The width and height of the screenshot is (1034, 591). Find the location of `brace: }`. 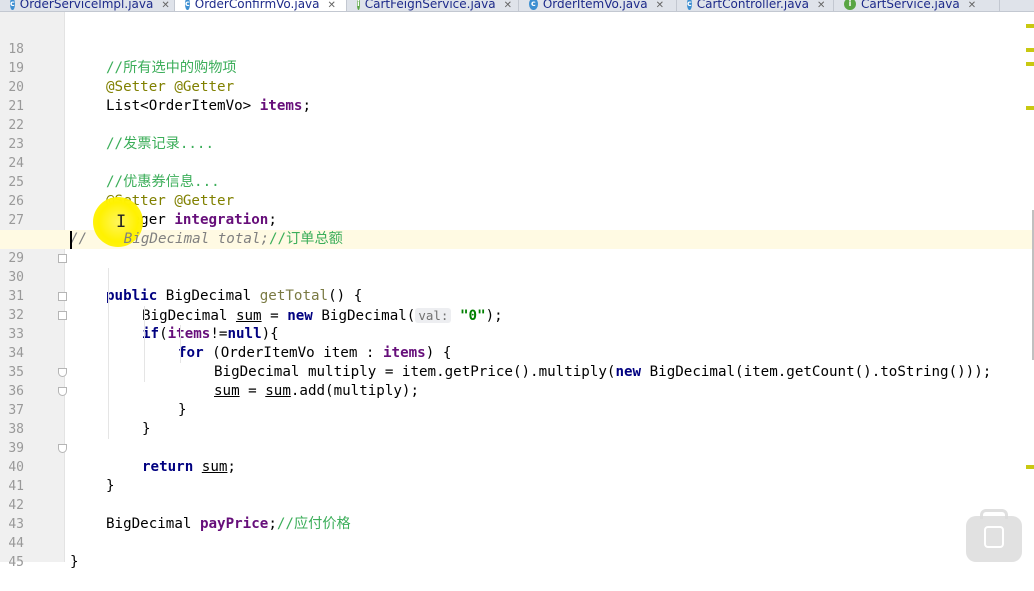

brace: } is located at coordinates (74, 562).